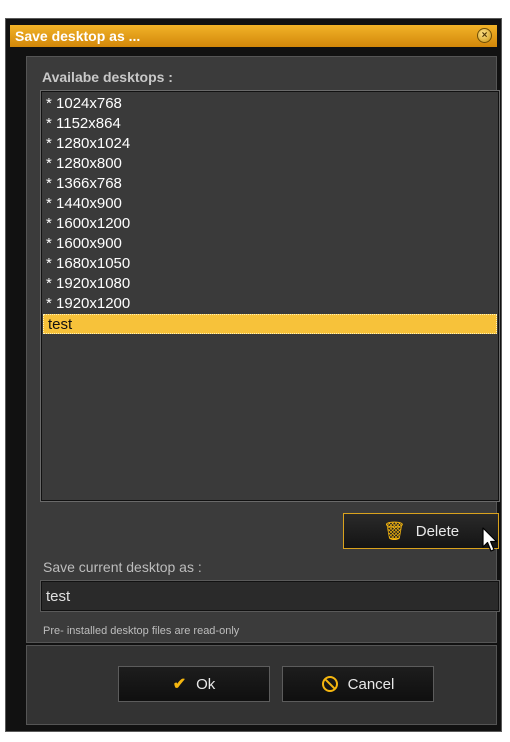  I want to click on delete-button-label: Delete, so click(437, 531).